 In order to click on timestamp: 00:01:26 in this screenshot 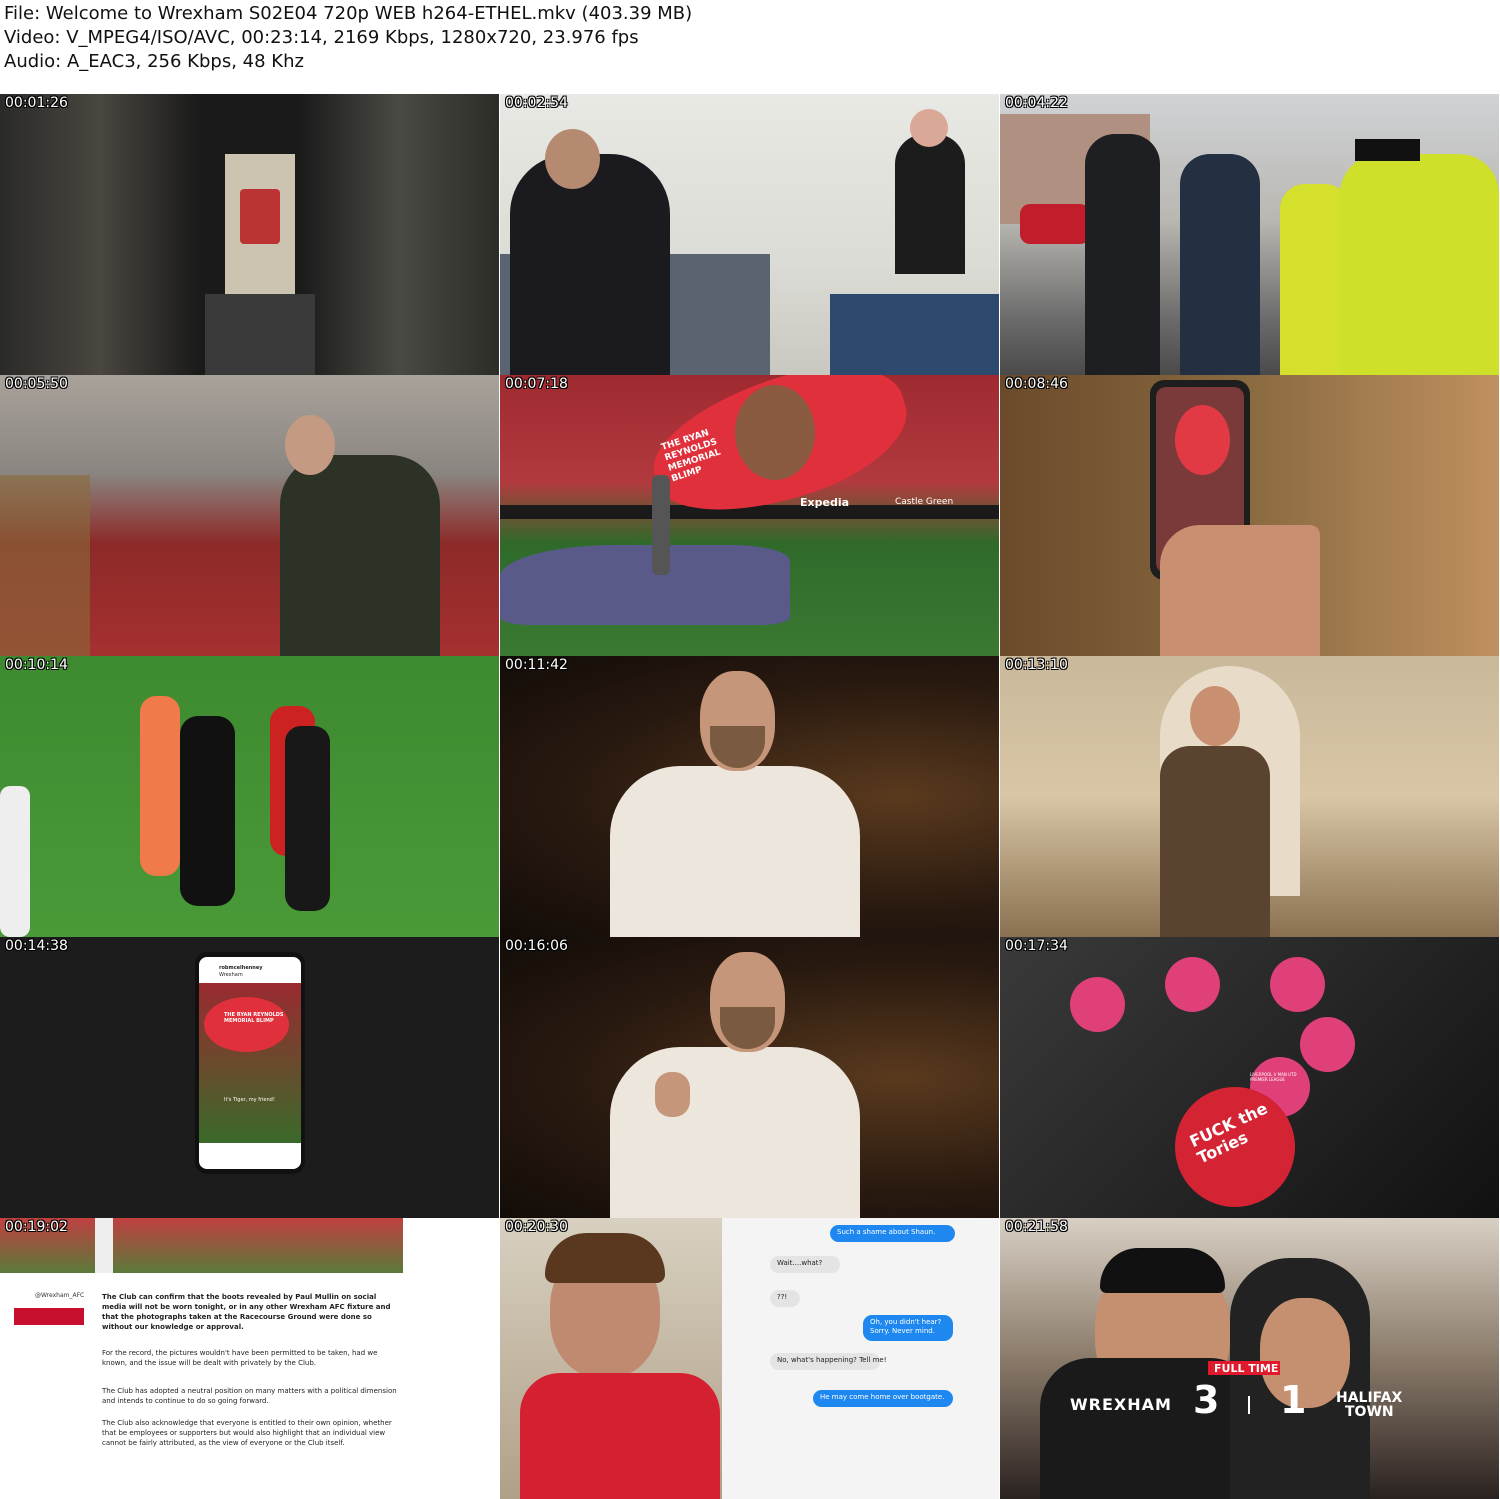, I will do `click(36, 103)`.